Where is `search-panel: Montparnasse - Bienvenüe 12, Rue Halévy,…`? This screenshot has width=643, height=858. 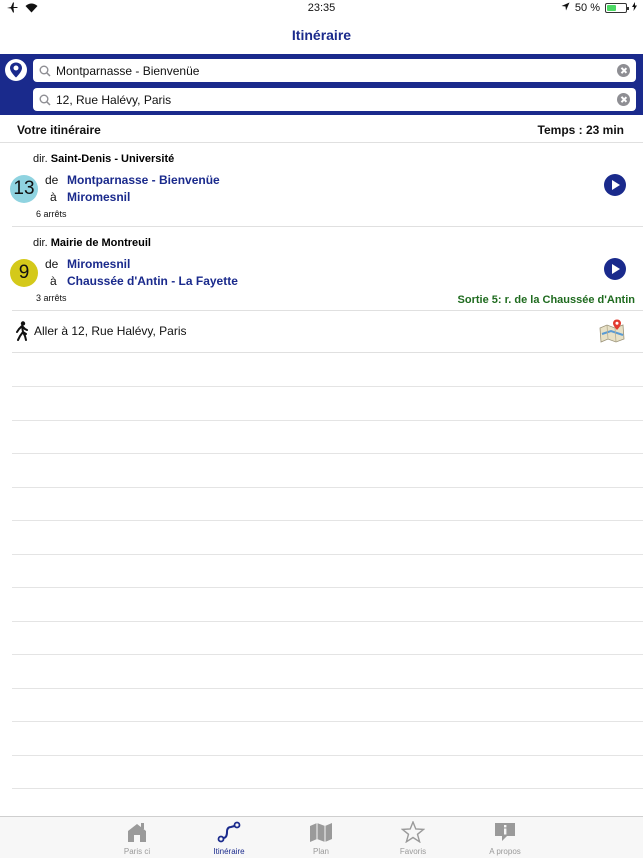
search-panel: Montparnasse - Bienvenüe 12, Rue Halévy,… is located at coordinates (321, 84).